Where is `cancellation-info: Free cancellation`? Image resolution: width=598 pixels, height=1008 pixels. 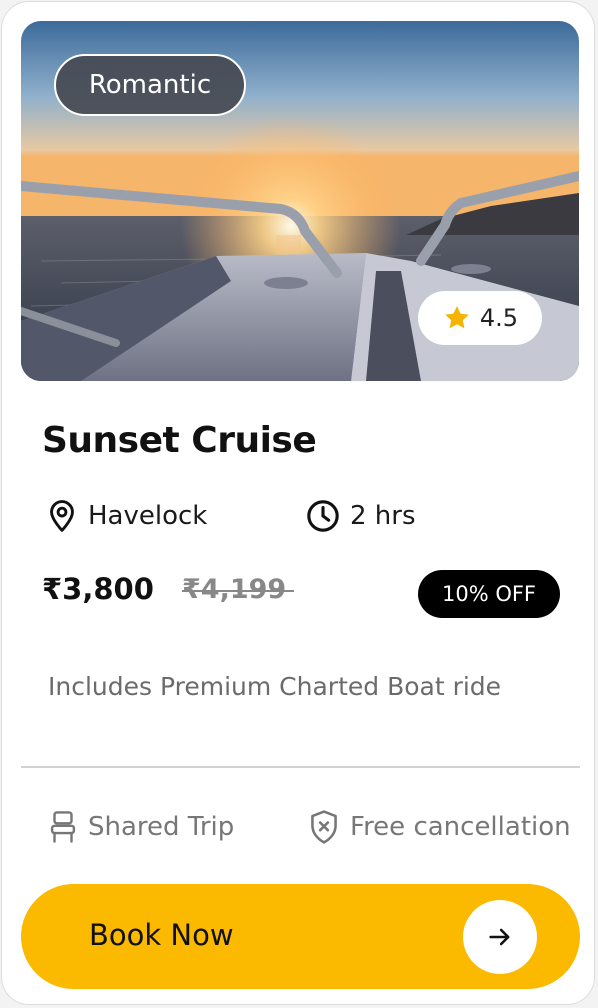
cancellation-info: Free cancellation is located at coordinates (439, 827).